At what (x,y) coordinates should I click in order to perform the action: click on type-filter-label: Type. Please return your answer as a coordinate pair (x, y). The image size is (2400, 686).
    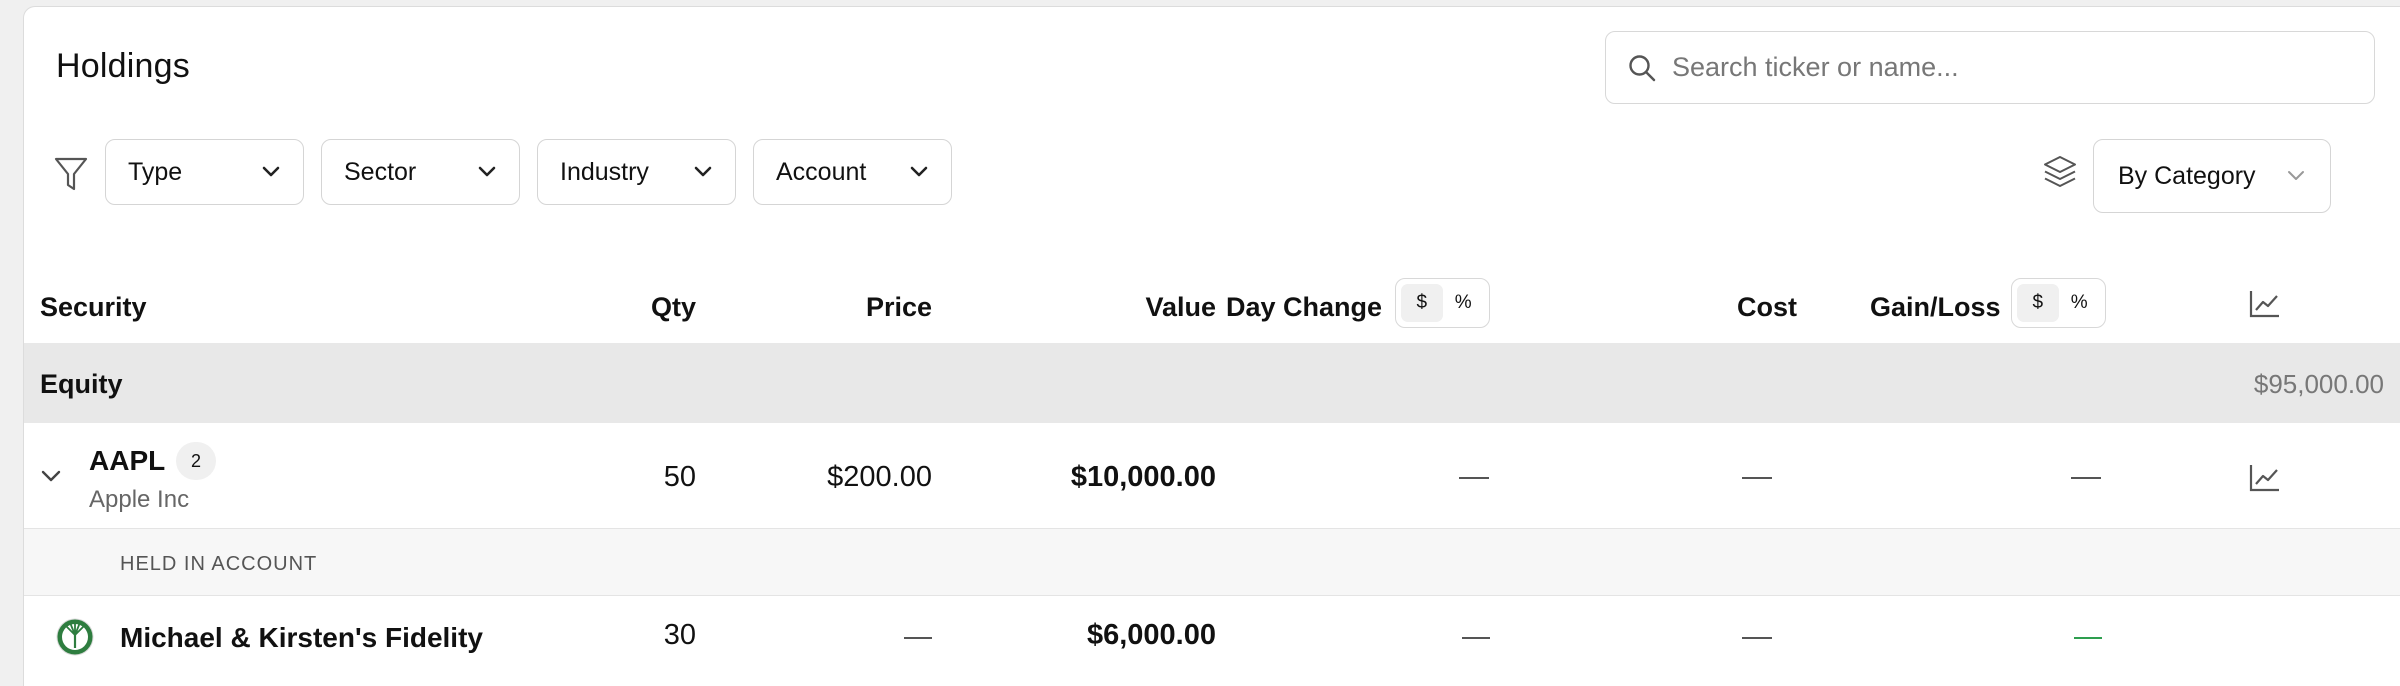
    Looking at the image, I should click on (155, 171).